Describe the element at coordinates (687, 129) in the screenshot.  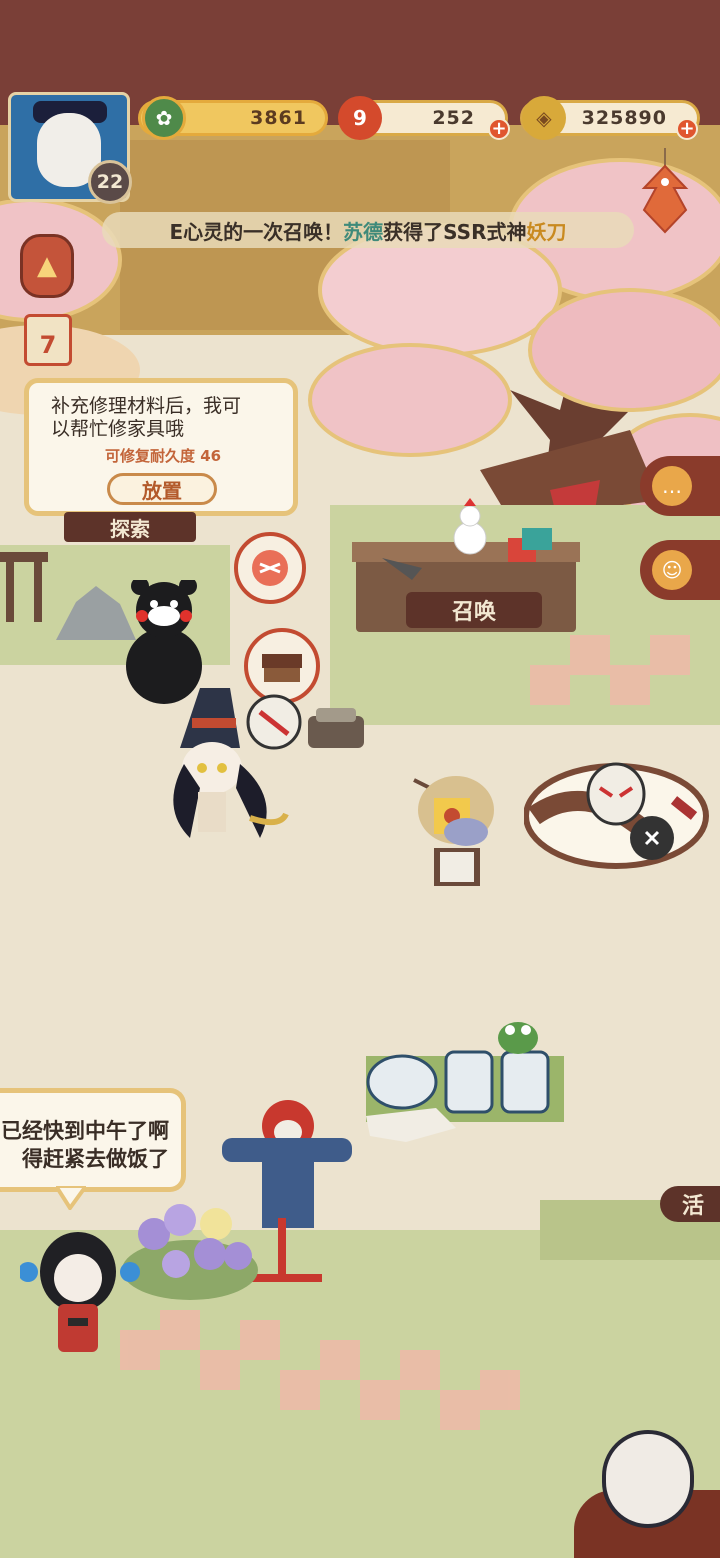
I see `add-coins-button: +` at that location.